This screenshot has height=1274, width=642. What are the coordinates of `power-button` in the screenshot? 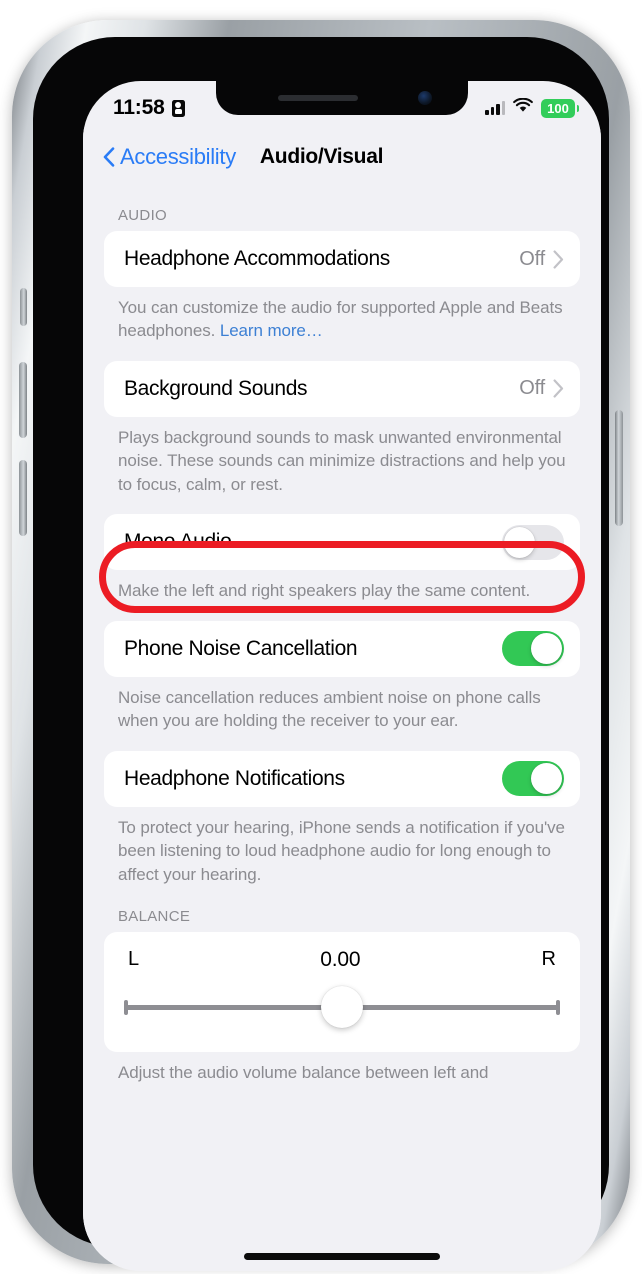 It's located at (619, 468).